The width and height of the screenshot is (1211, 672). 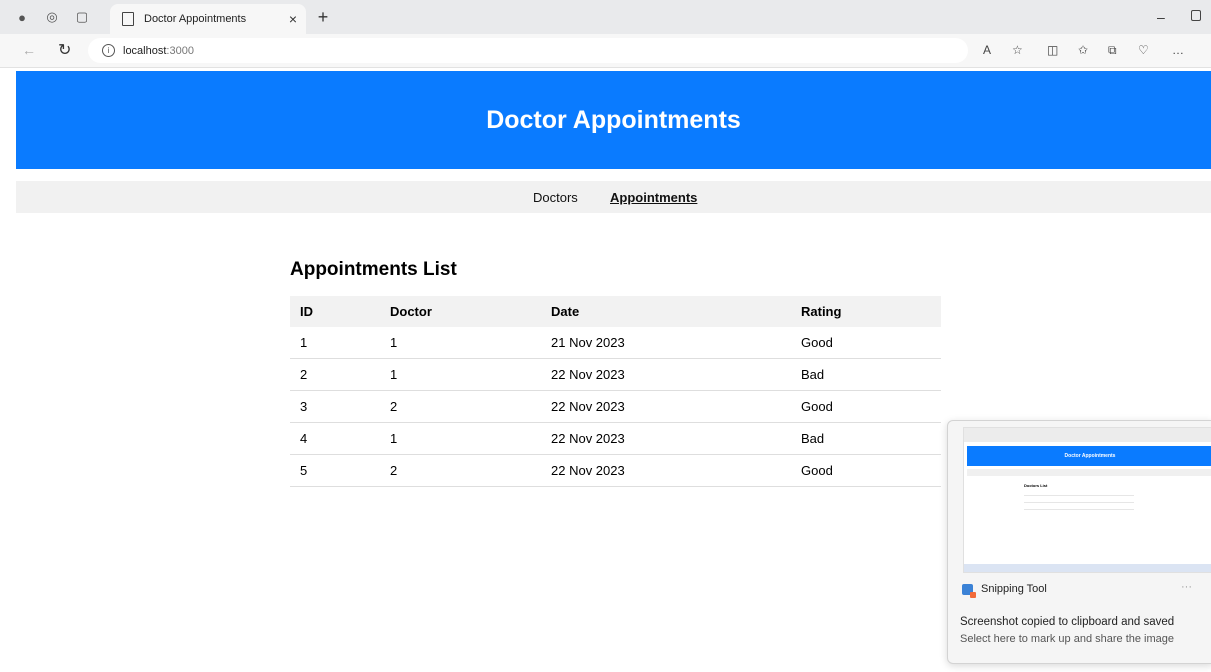 I want to click on column-header-doctor: Doctor, so click(x=460, y=311).